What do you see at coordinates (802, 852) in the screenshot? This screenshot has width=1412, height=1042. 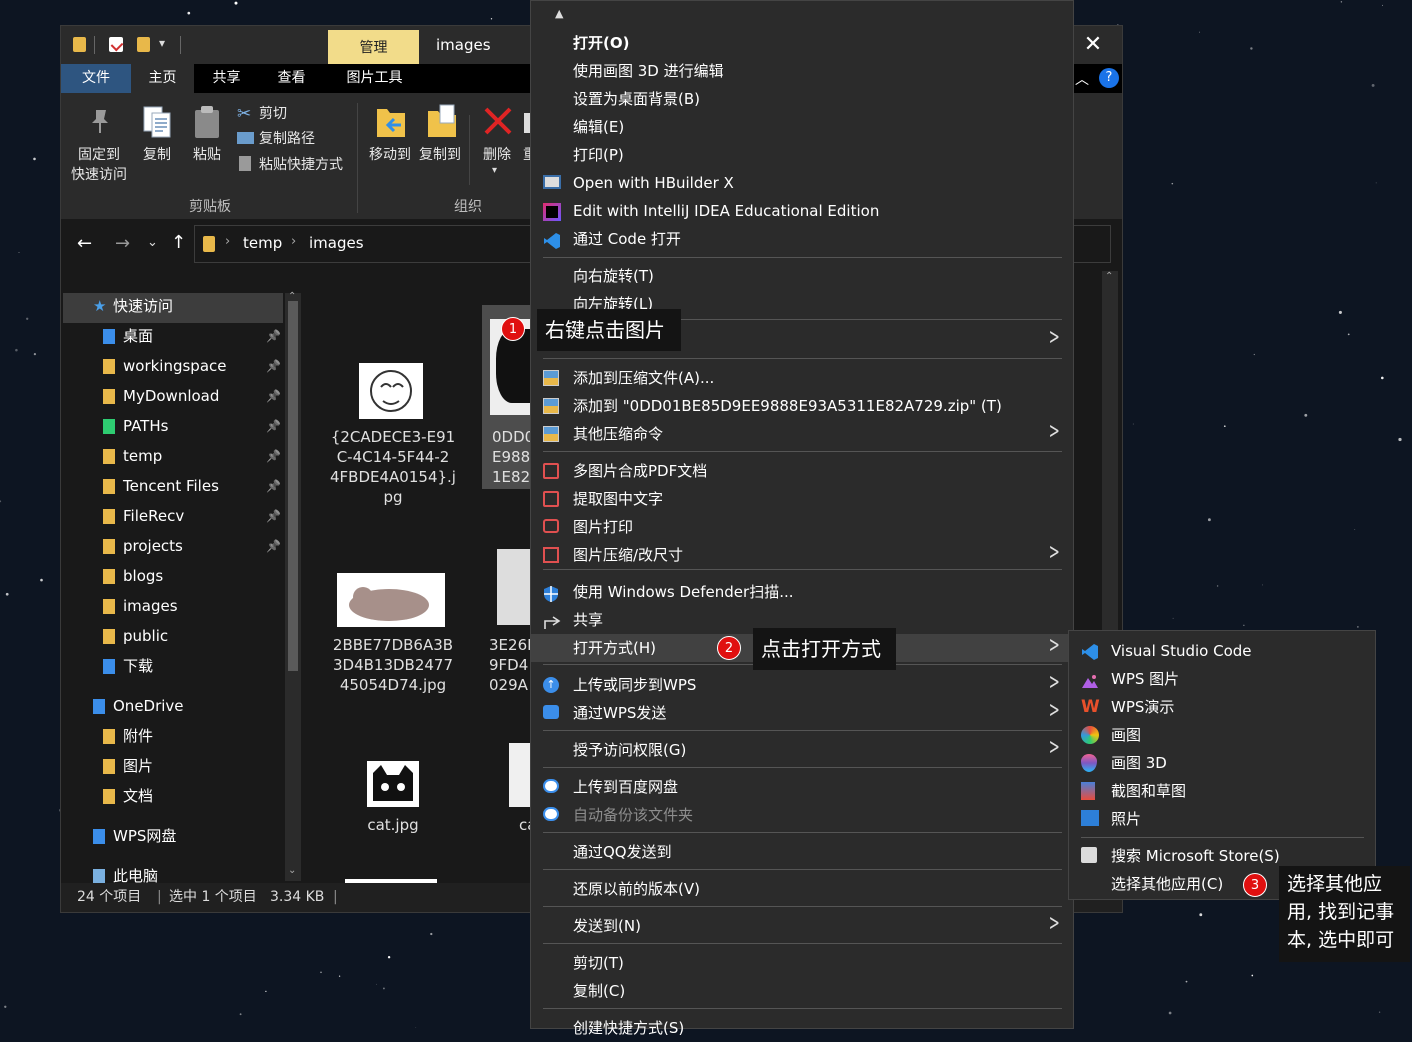 I see `context-menu-item: 通过QQ发送到` at bounding box center [802, 852].